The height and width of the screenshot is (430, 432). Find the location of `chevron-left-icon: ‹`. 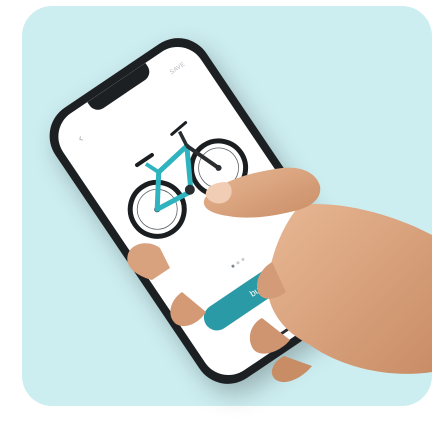

chevron-left-icon: ‹ is located at coordinates (80, 138).